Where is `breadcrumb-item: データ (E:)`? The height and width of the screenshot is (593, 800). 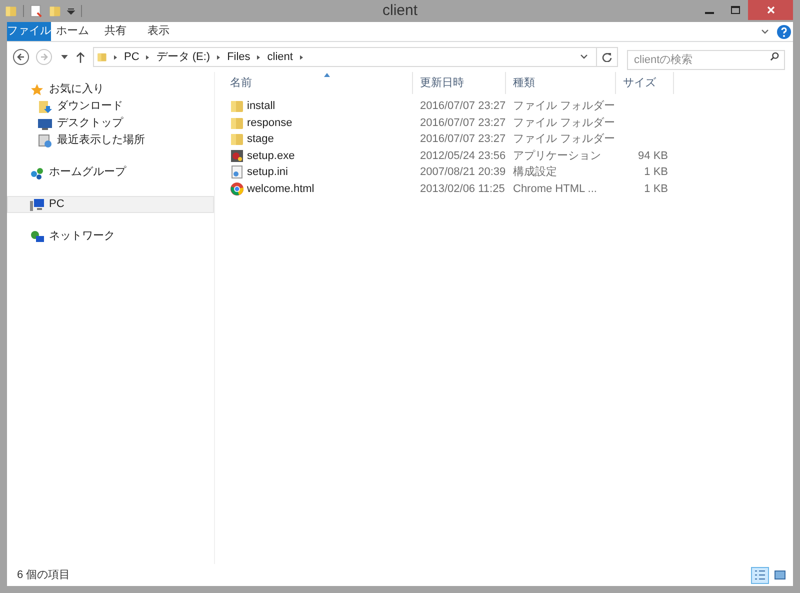
breadcrumb-item: データ (E:) is located at coordinates (183, 57).